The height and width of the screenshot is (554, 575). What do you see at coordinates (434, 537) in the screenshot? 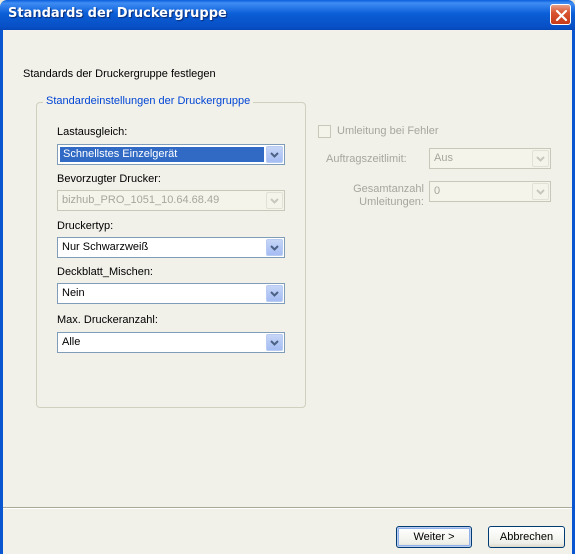
I see `next-button: Weiter >` at bounding box center [434, 537].